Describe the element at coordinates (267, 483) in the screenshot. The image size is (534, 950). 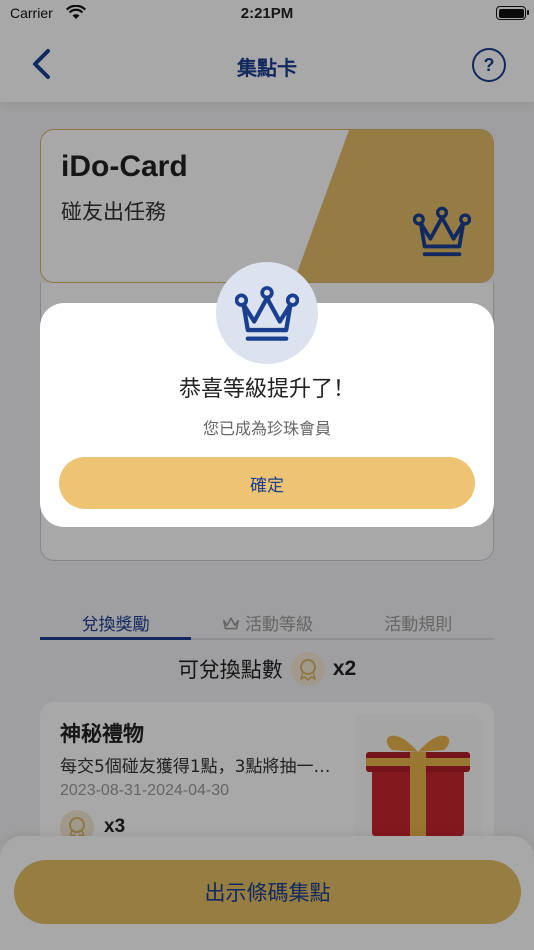
I see `confirm-button: 確定` at that location.